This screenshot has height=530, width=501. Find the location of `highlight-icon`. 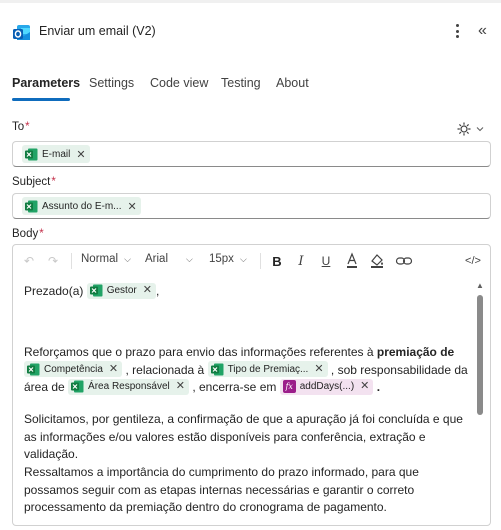

highlight-icon is located at coordinates (377, 261).